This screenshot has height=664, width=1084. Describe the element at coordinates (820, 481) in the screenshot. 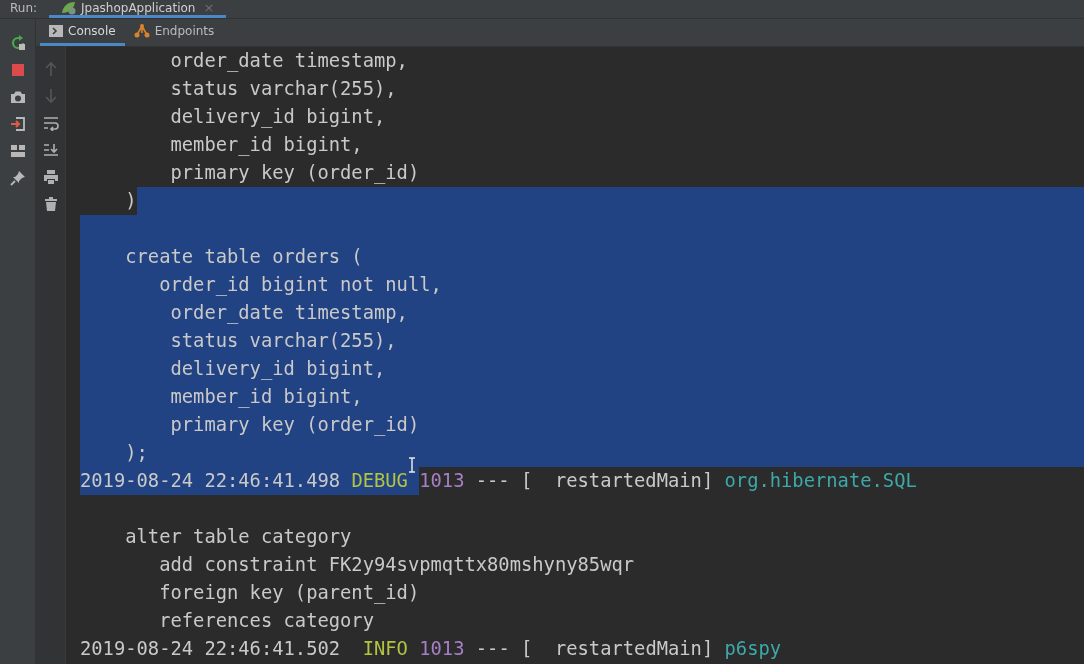

I see `logger-name: org.hibernate.SQL` at that location.